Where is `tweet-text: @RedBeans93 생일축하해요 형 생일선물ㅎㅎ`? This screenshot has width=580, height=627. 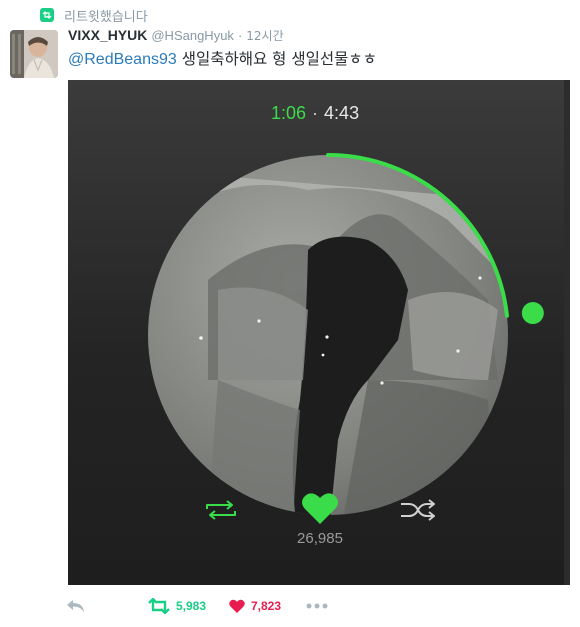
tweet-text: @RedBeans93 생일축하해요 형 생일선물ㅎㅎ is located at coordinates (222, 58).